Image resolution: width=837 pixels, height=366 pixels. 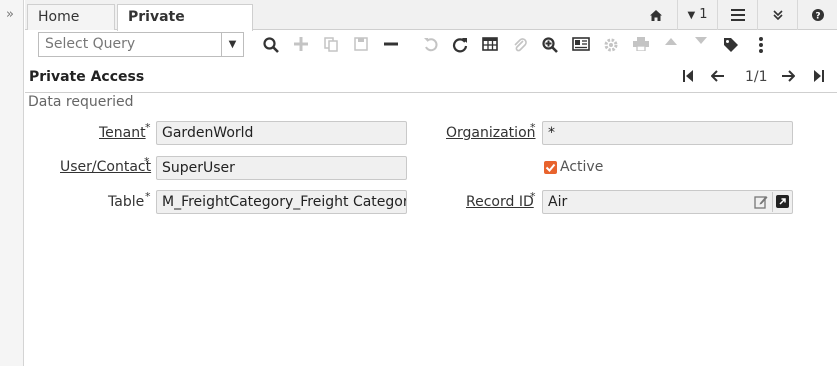 What do you see at coordinates (777, 15) in the screenshot?
I see `collapse-icon` at bounding box center [777, 15].